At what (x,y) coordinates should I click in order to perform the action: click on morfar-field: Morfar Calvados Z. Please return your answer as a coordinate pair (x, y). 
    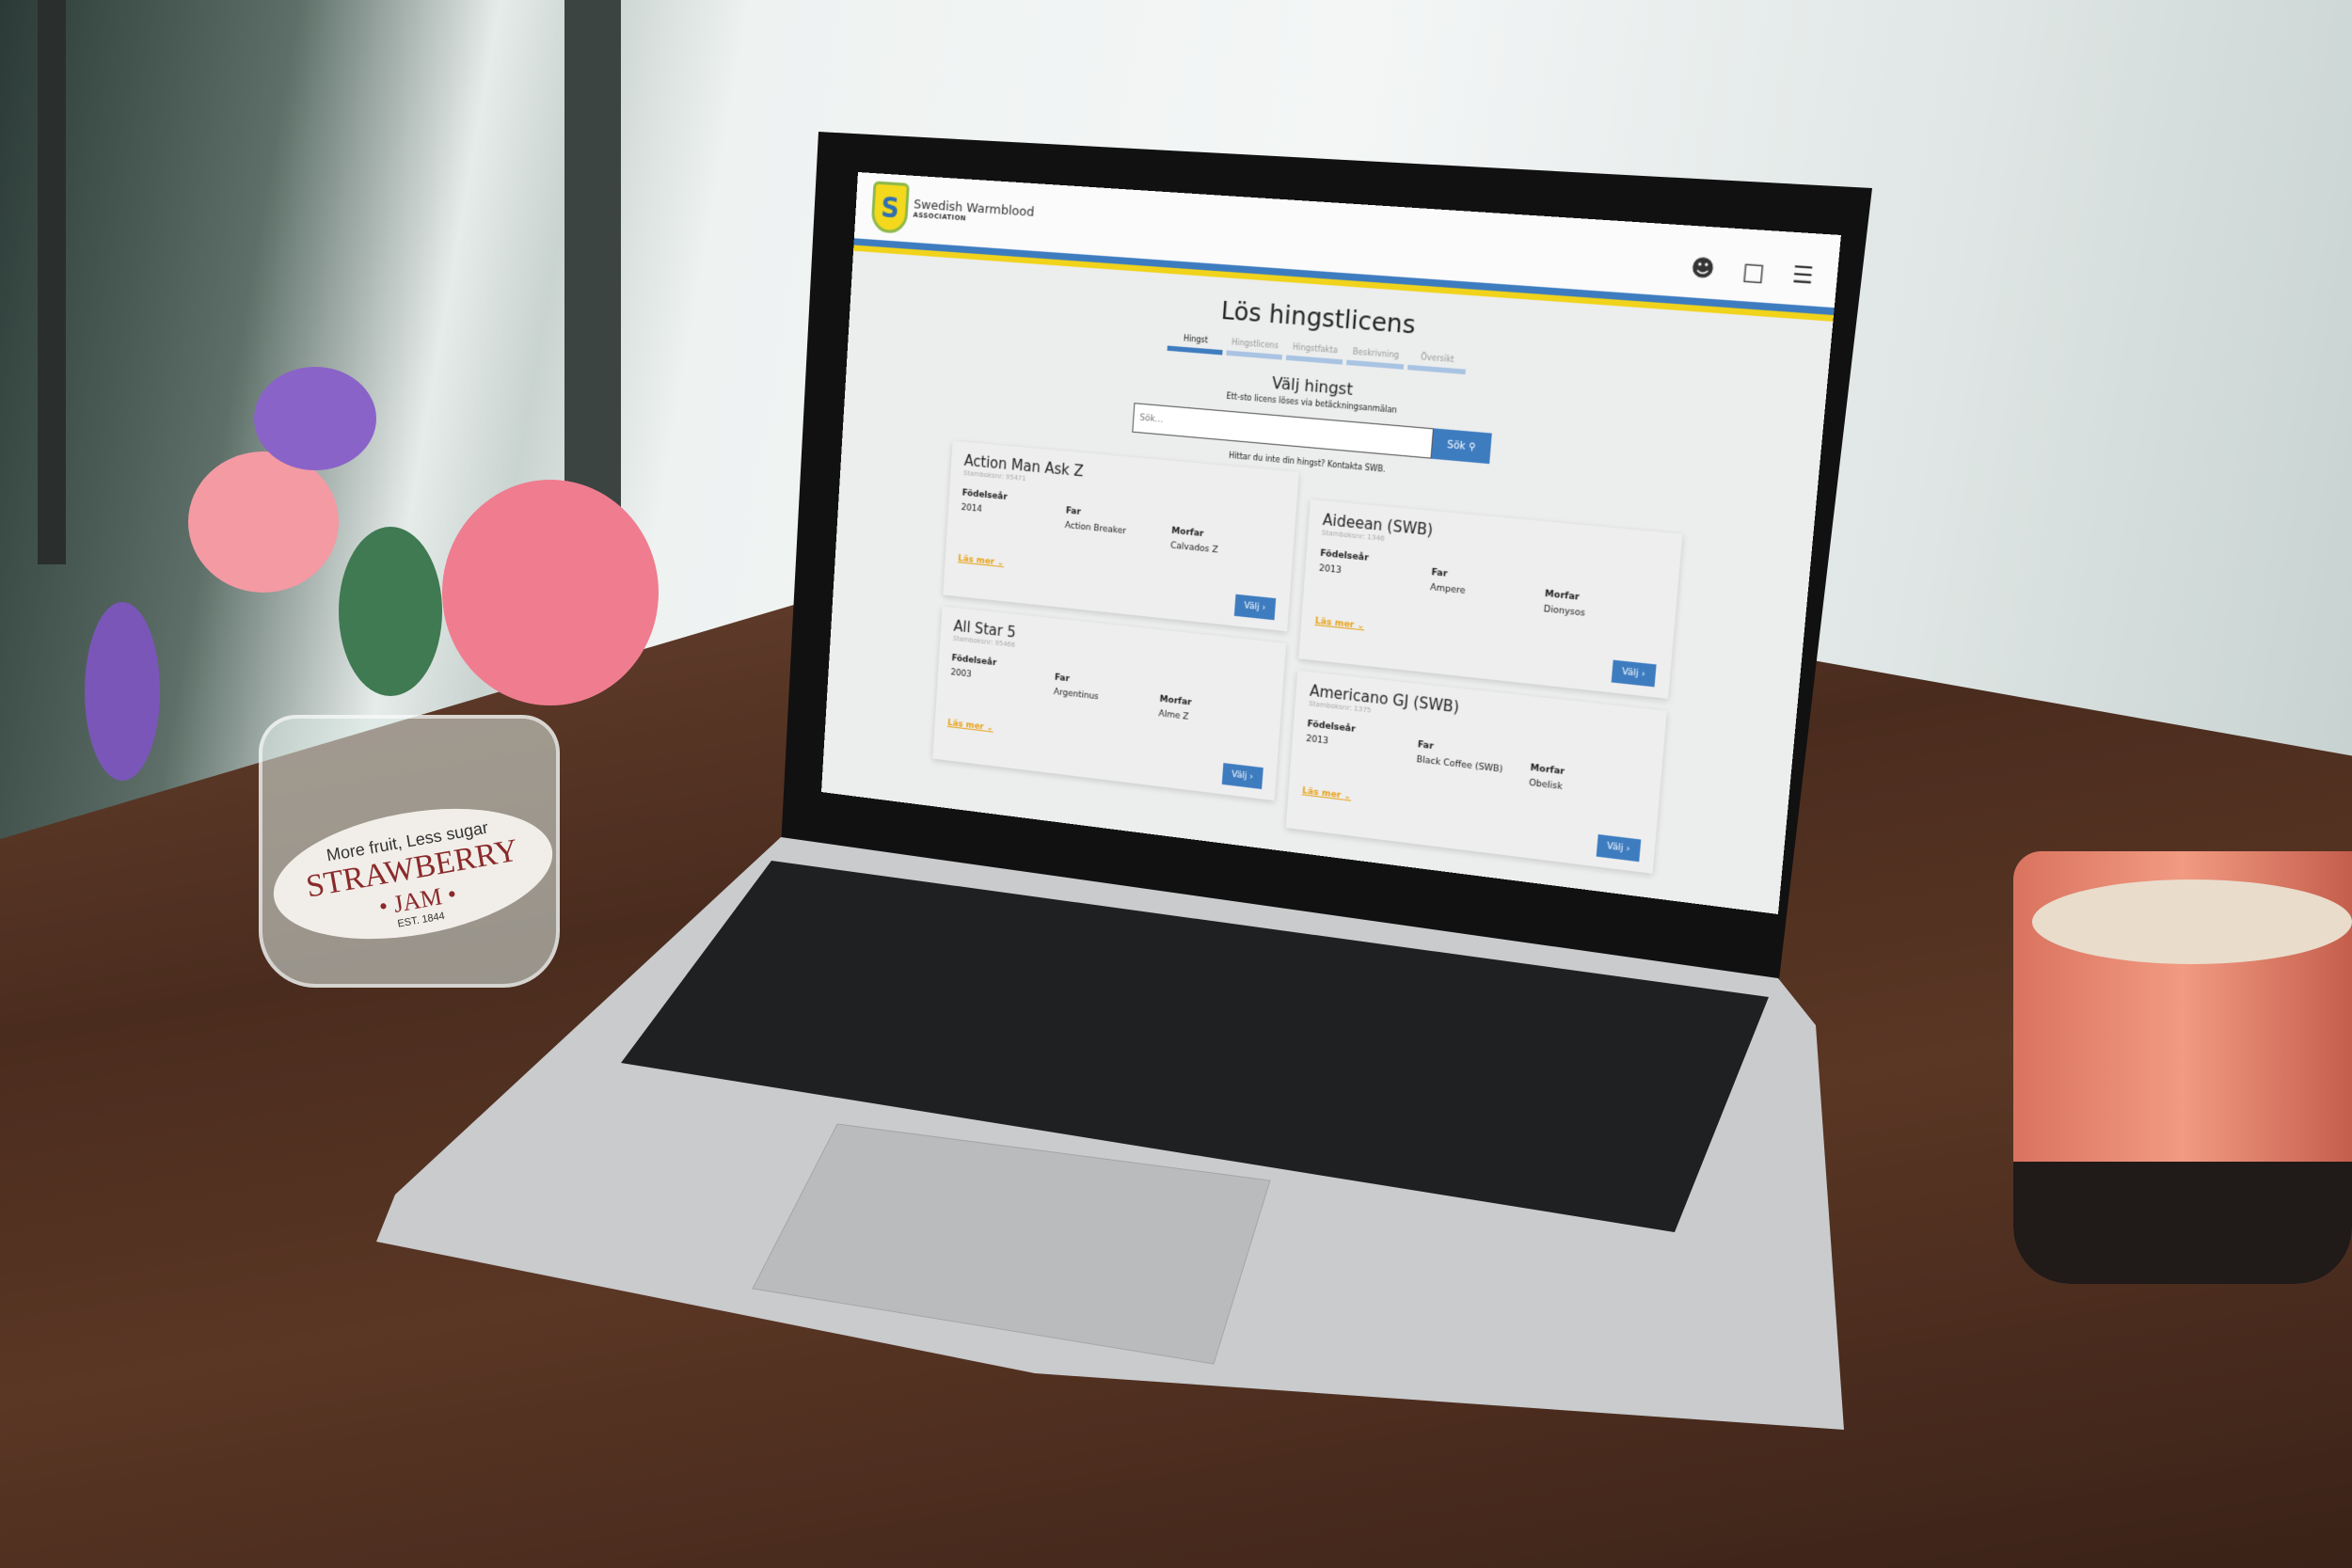
    Looking at the image, I should click on (1225, 544).